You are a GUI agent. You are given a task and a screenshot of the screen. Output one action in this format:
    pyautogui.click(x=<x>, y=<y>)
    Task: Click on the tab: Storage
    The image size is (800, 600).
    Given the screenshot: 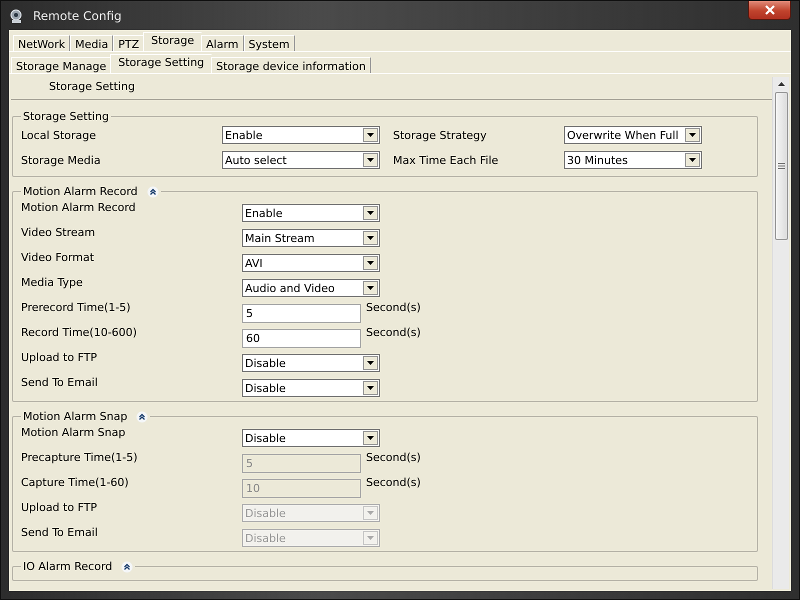 What is the action you would take?
    pyautogui.click(x=172, y=41)
    